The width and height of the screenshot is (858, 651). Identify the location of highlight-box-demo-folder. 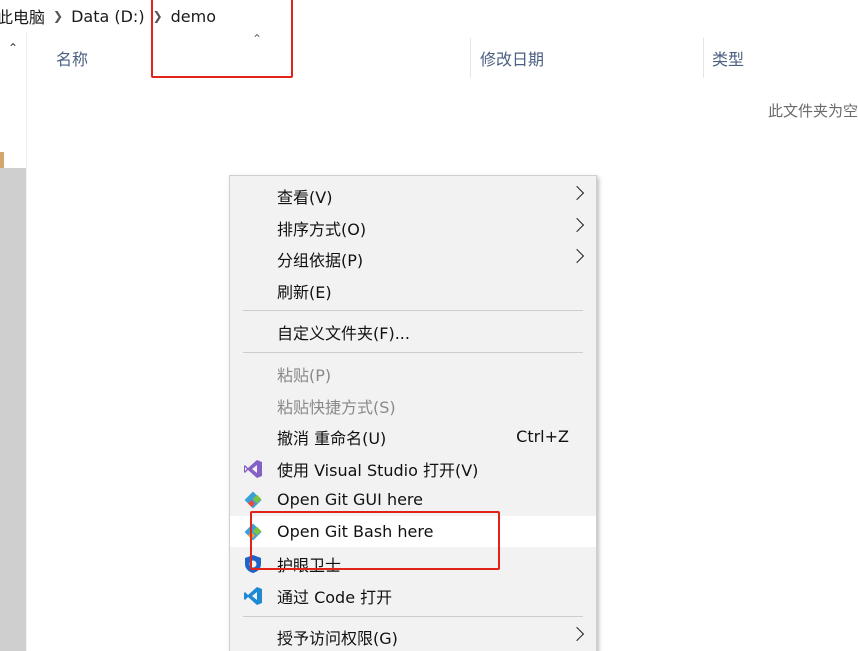
(222, 39).